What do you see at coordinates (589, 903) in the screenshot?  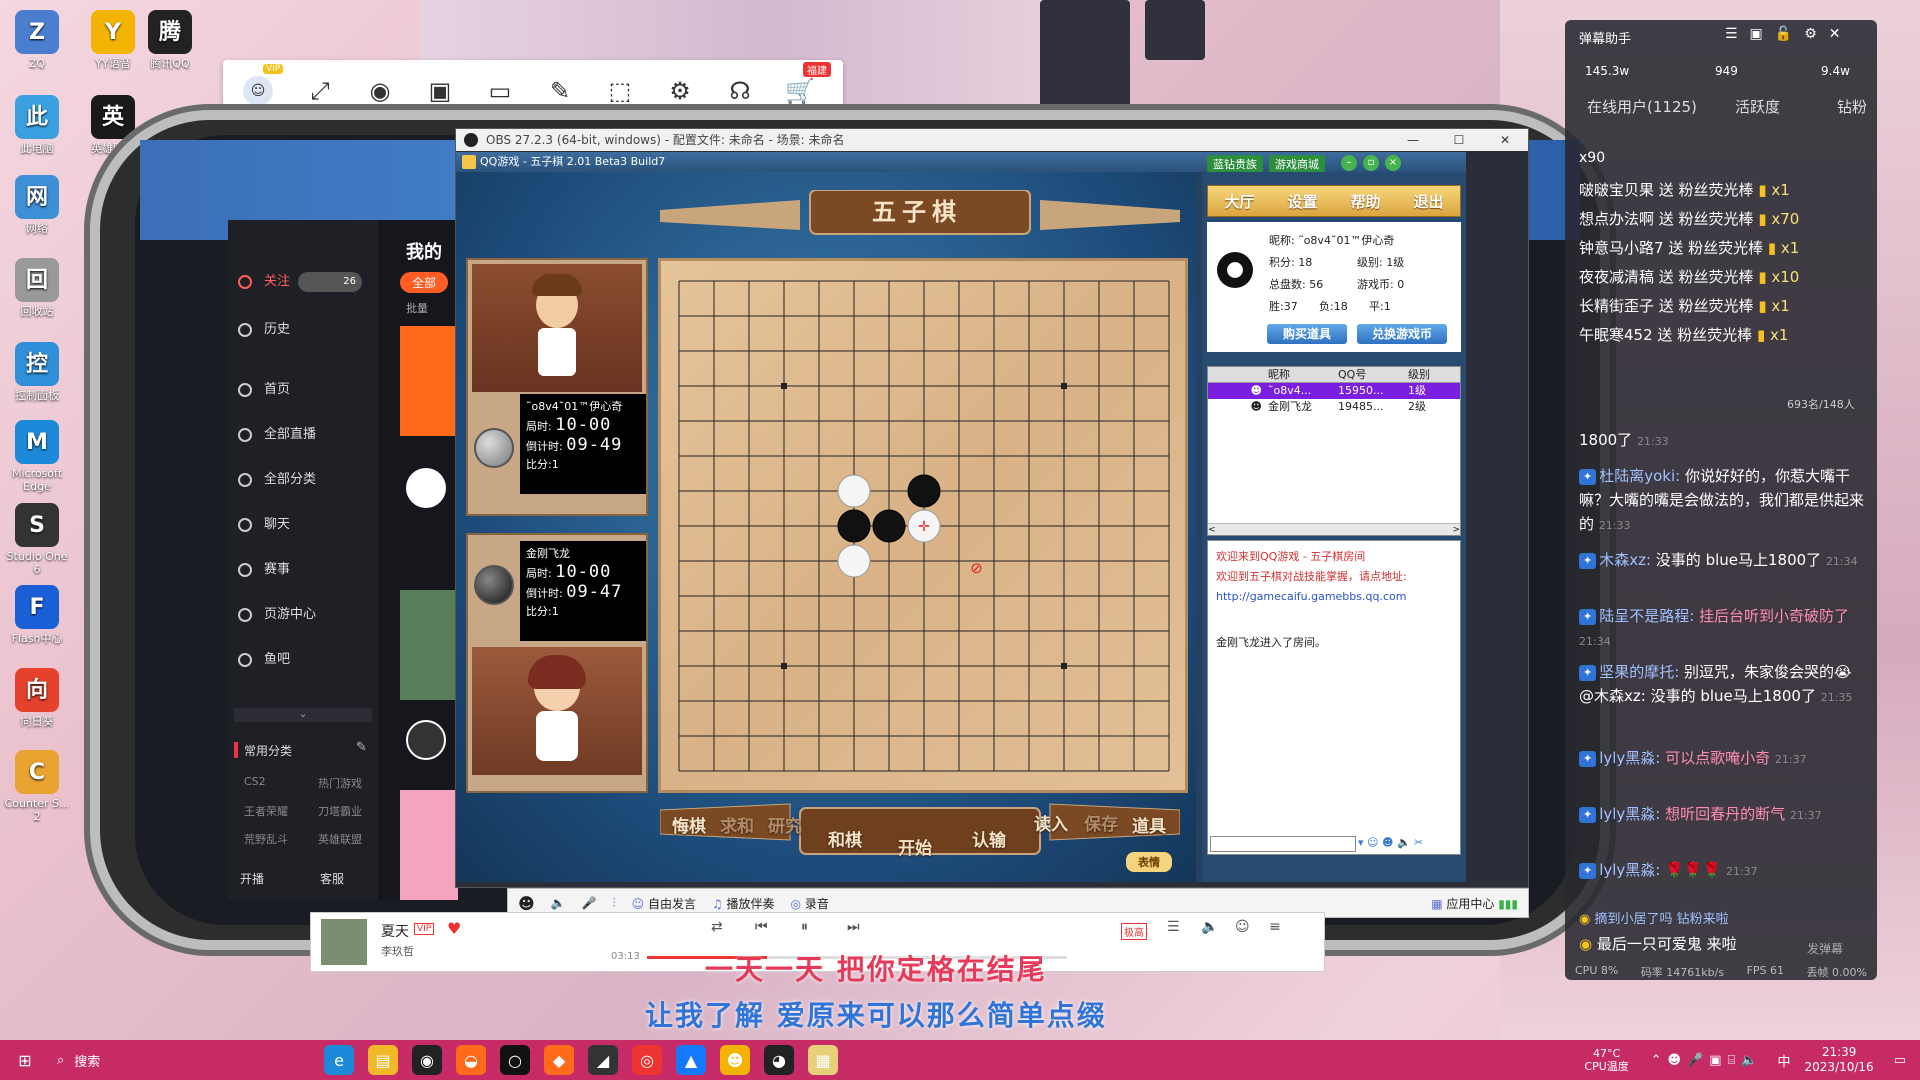 I see `mic-icon: 🎤` at bounding box center [589, 903].